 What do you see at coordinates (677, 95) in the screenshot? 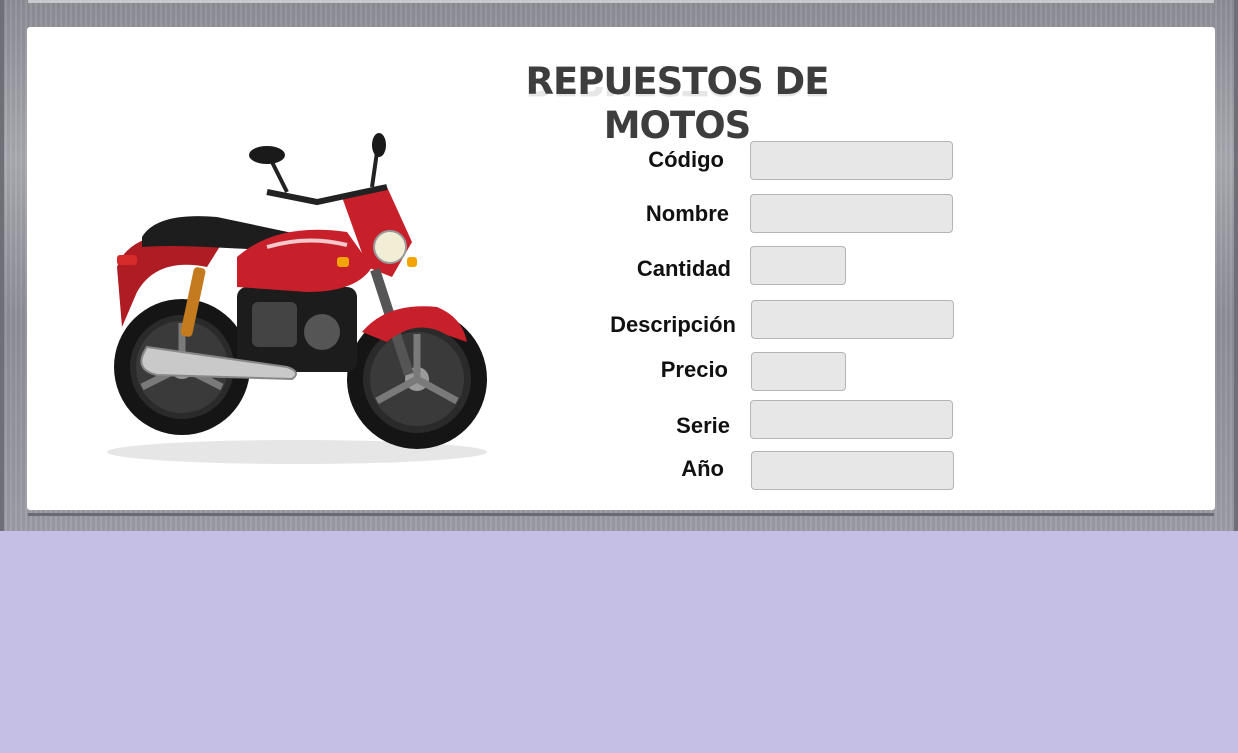
I see `page-title-reflection: REPUESTOS DE MOTOS` at bounding box center [677, 95].